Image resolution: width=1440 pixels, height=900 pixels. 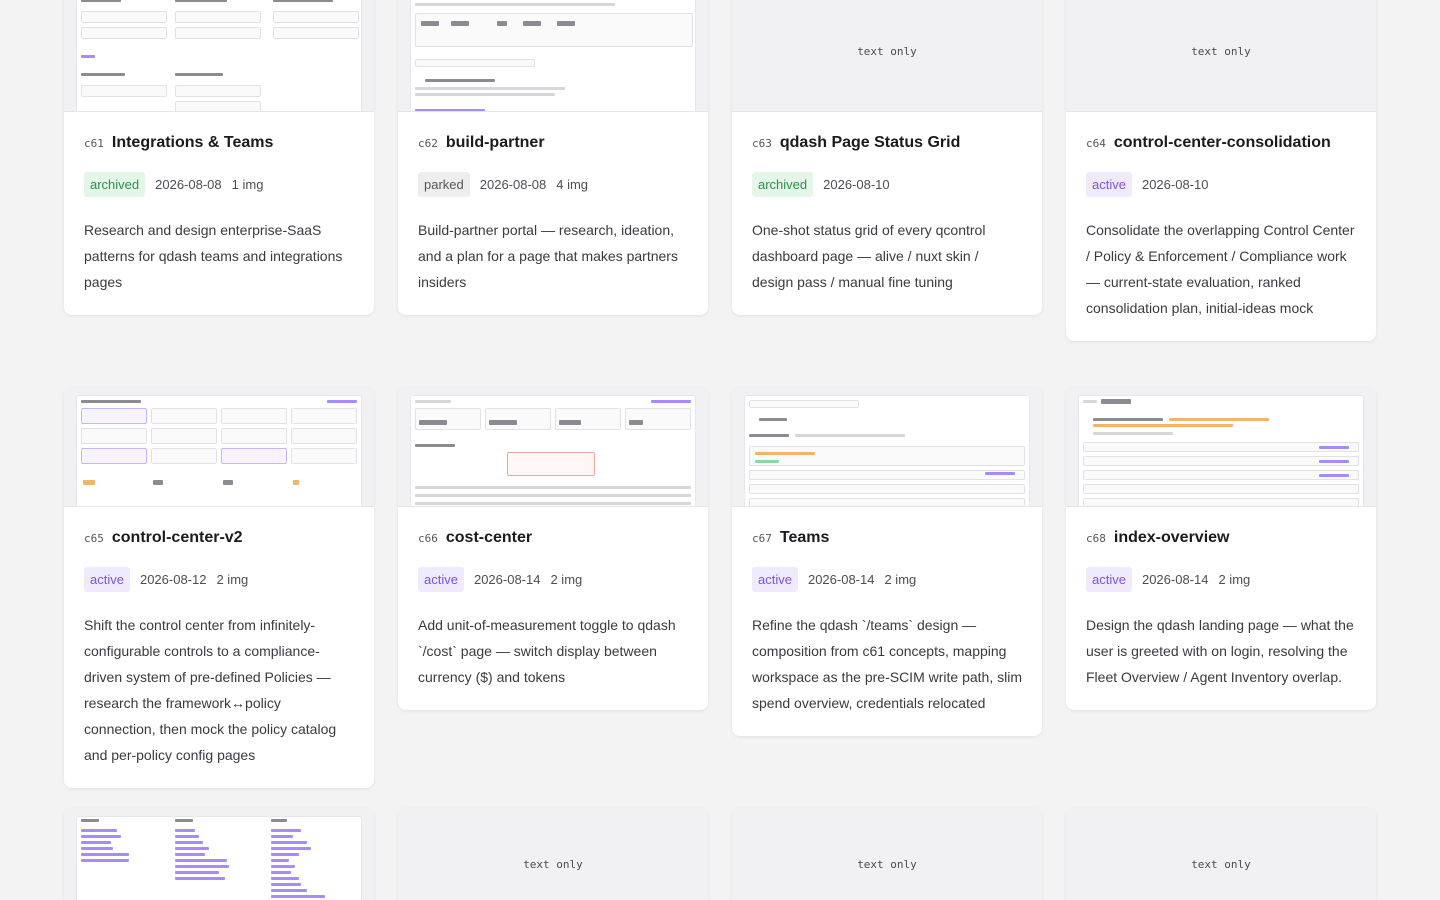 What do you see at coordinates (572, 184) in the screenshot?
I see `image-count: 4 img` at bounding box center [572, 184].